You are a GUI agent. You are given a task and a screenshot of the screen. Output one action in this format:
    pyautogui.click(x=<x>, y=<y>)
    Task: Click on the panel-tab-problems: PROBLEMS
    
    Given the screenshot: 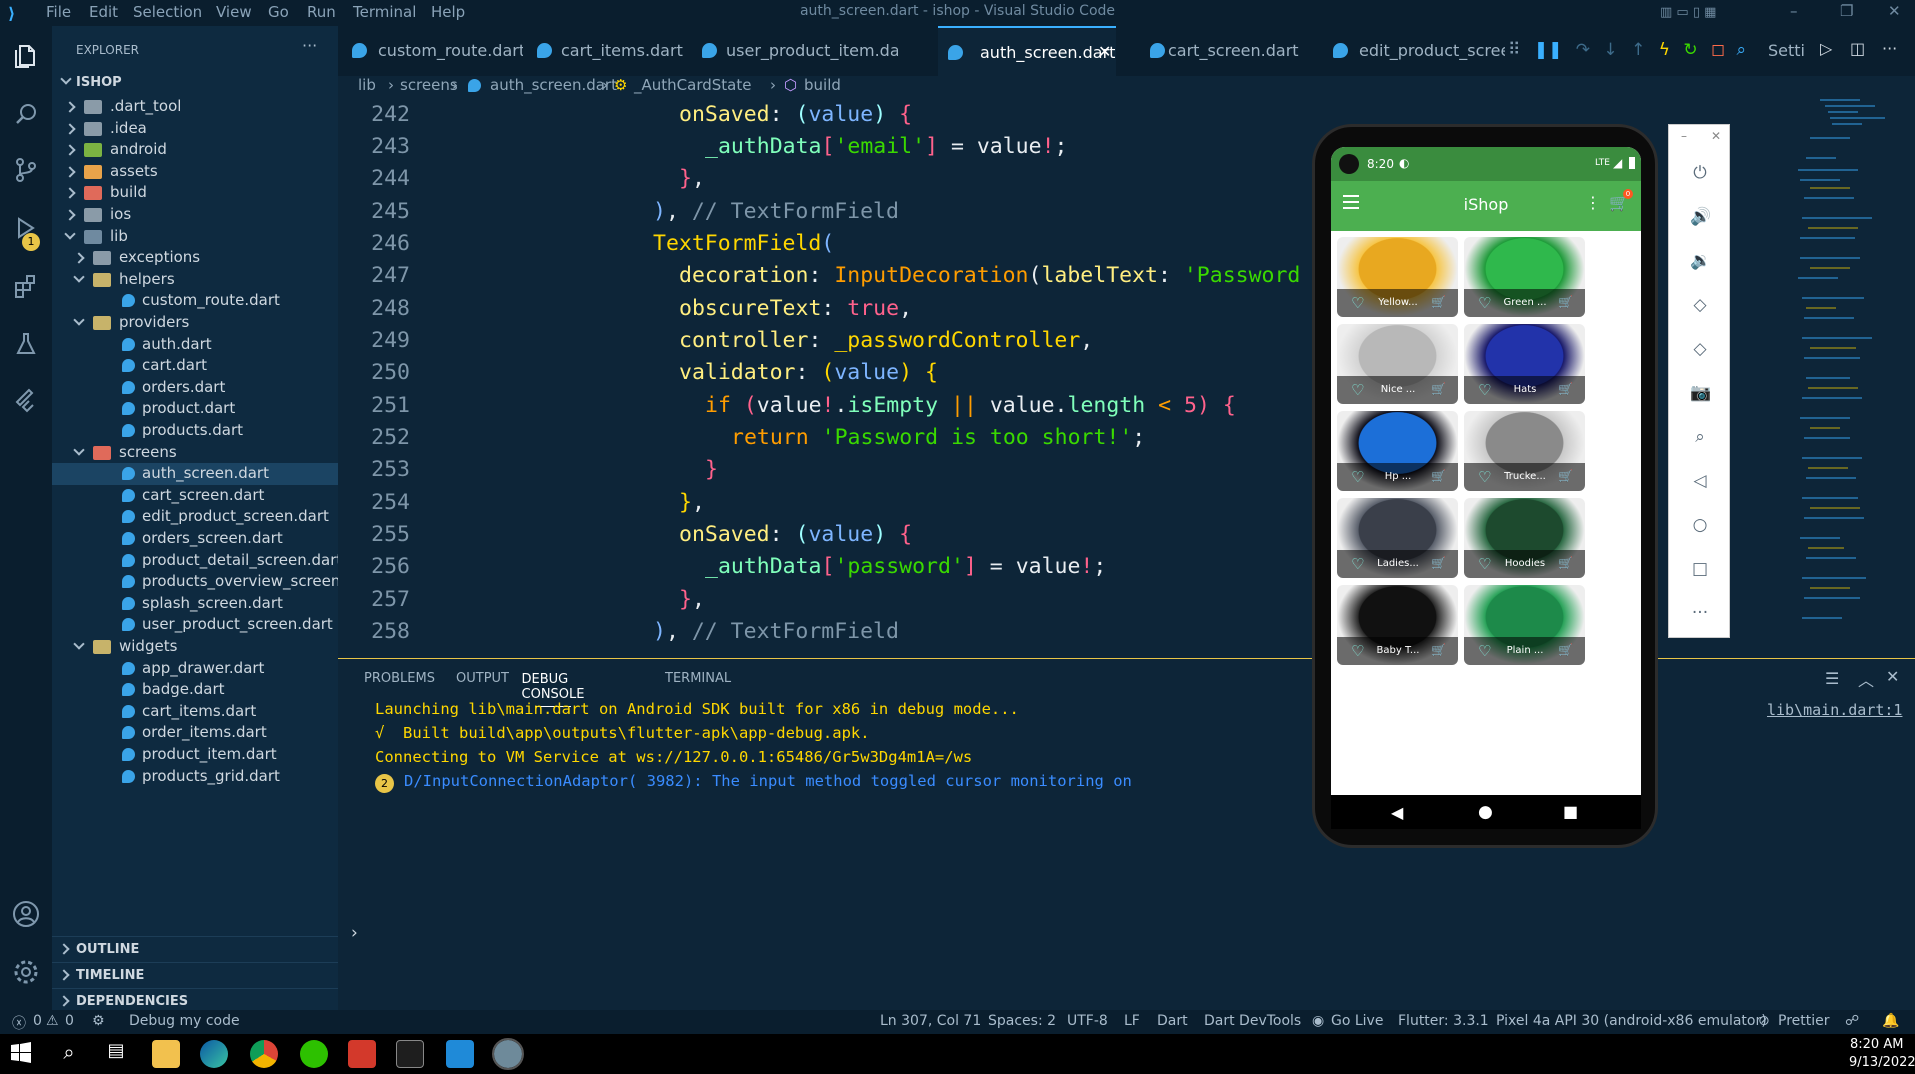 What is the action you would take?
    pyautogui.click(x=399, y=678)
    